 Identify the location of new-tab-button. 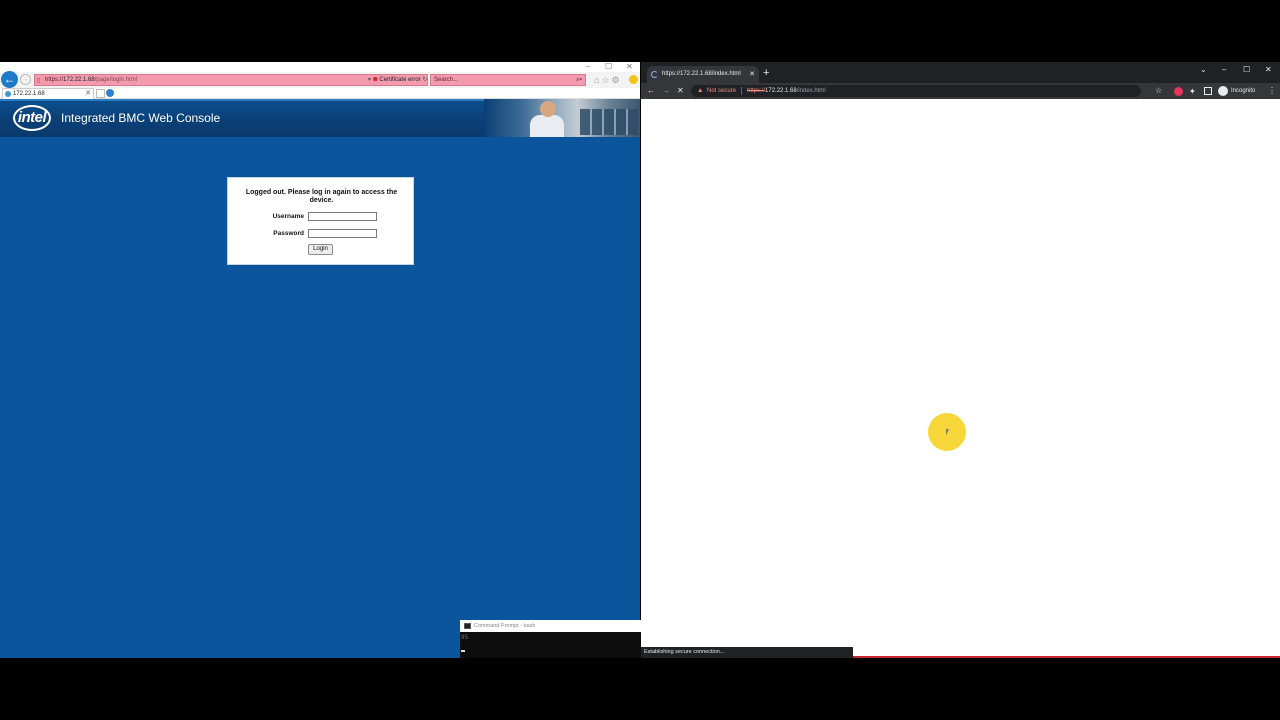
(100, 93).